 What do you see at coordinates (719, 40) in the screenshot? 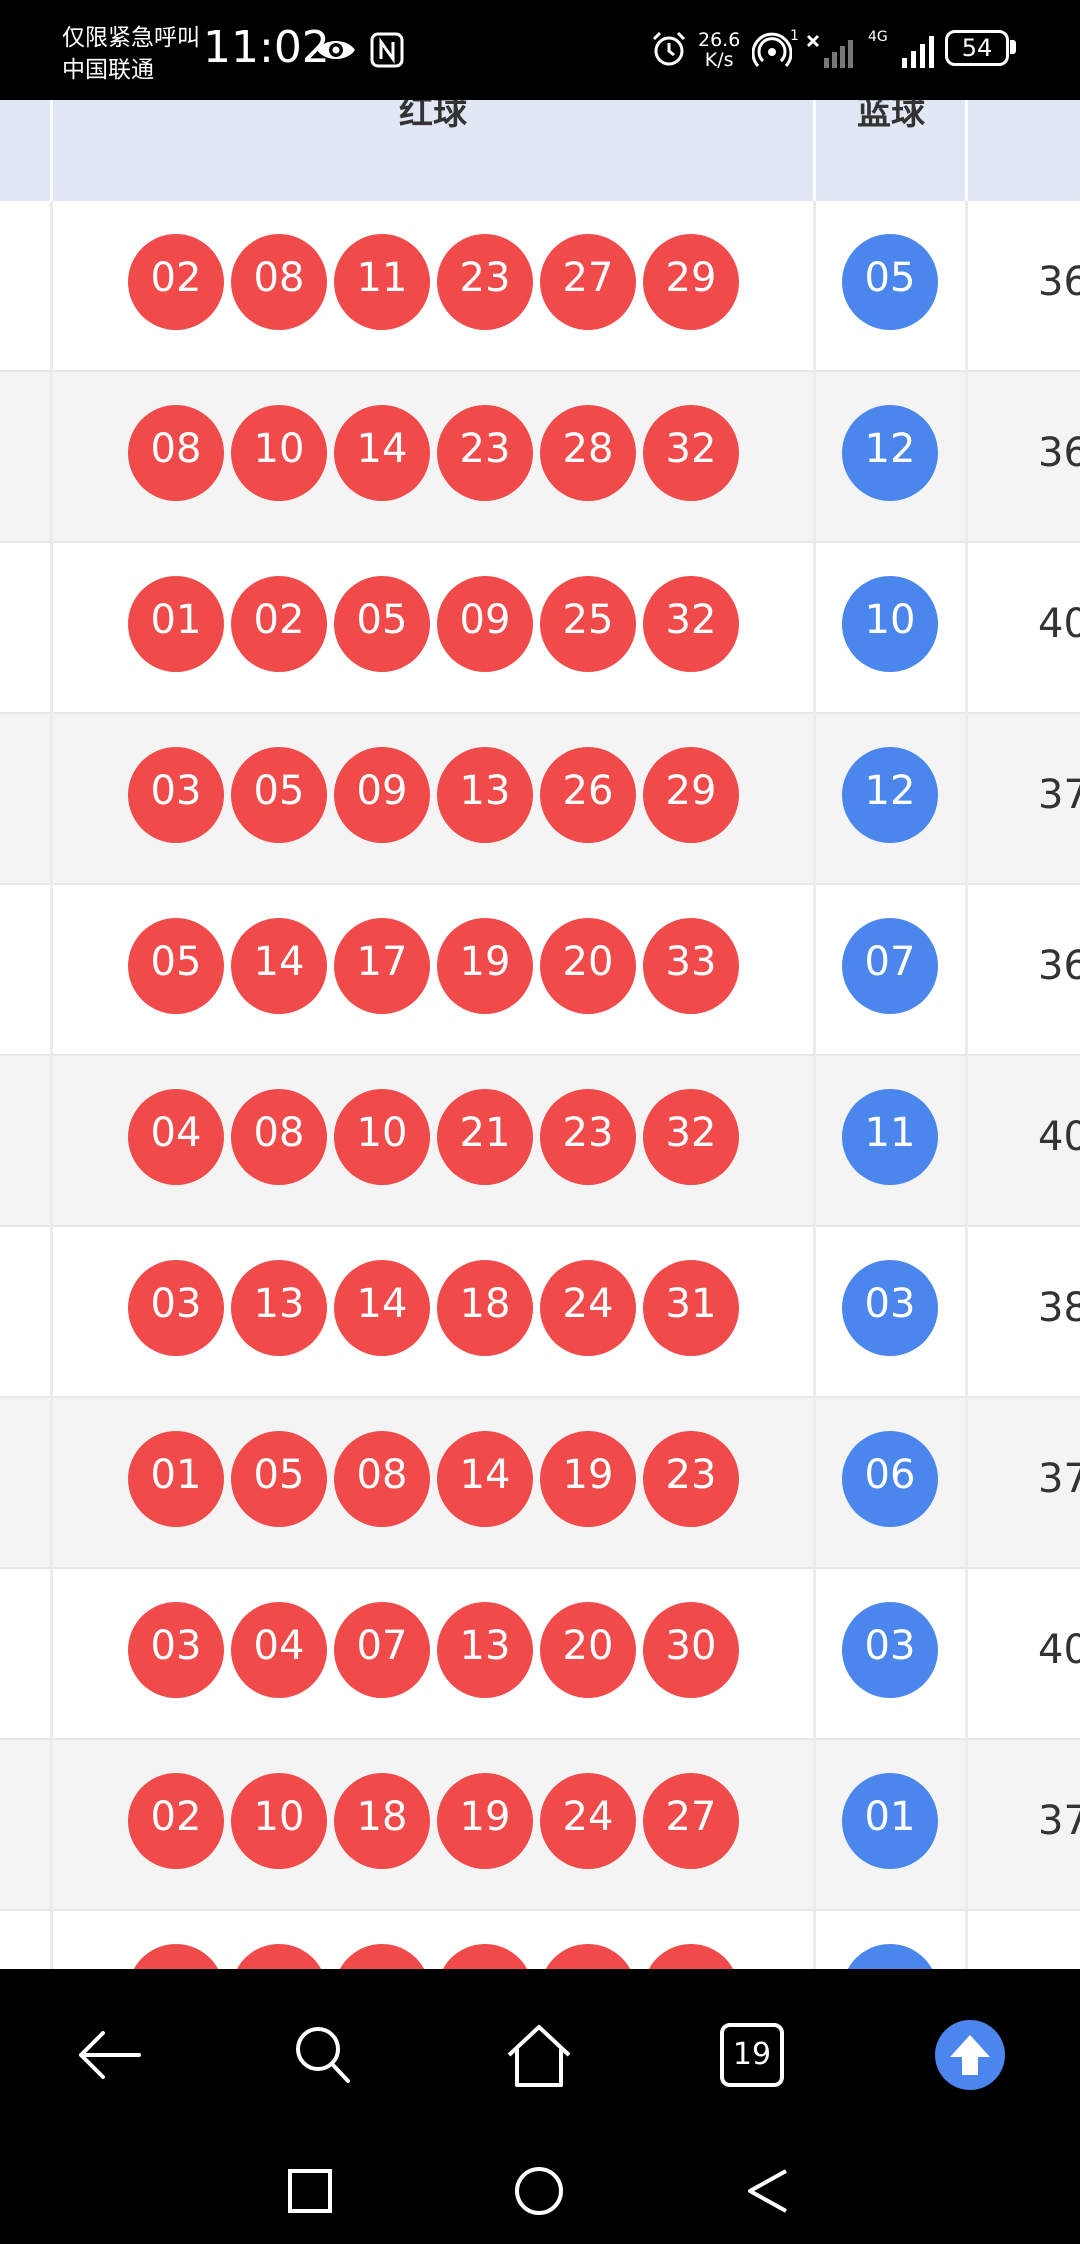
I see `network-speed-value: 26.6` at bounding box center [719, 40].